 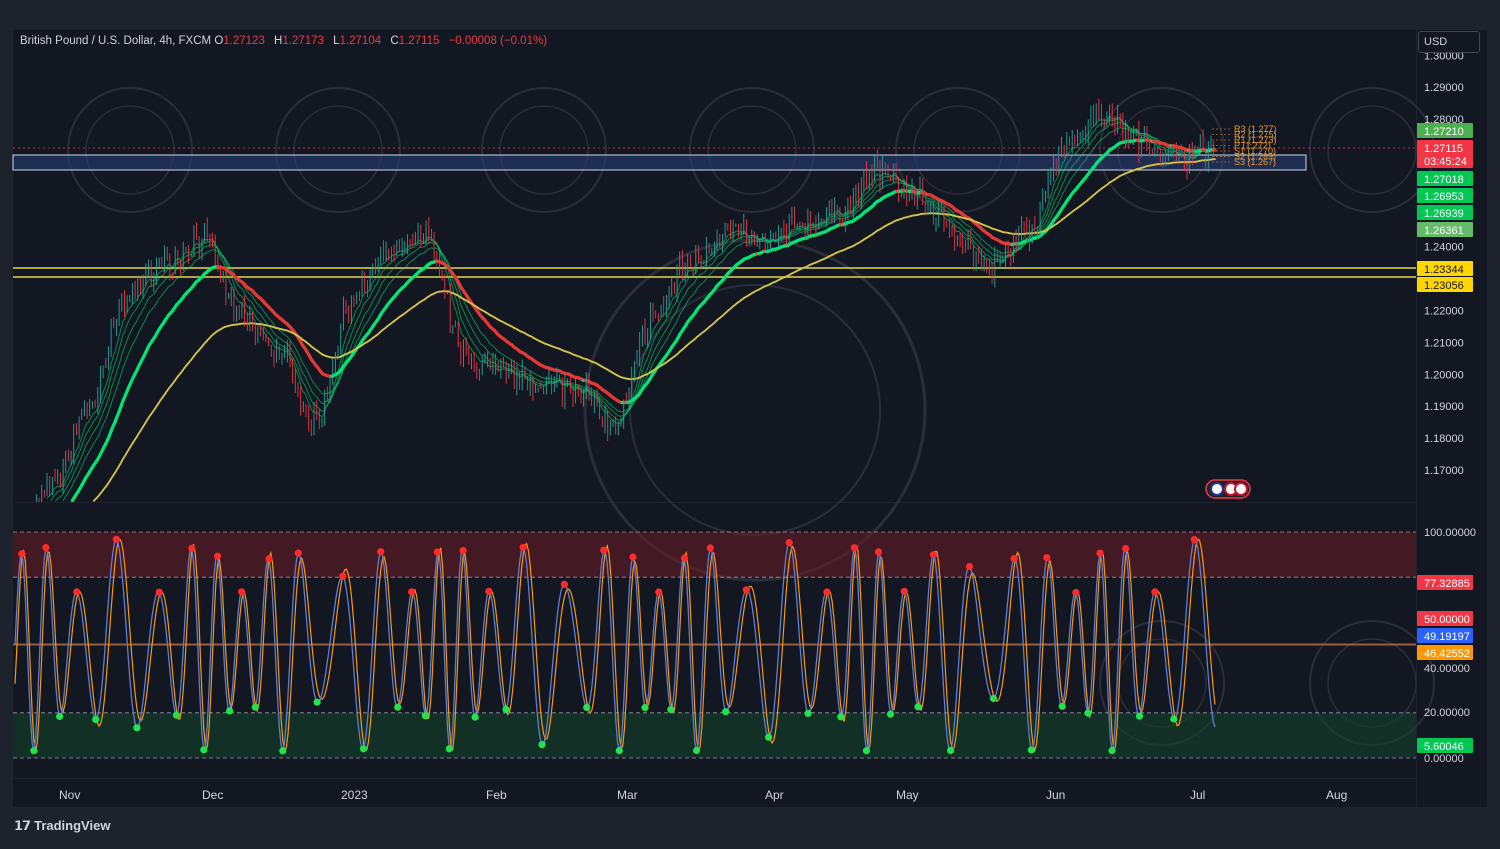 What do you see at coordinates (1447, 637) in the screenshot?
I see `osc-tag-text-3: 49.19197` at bounding box center [1447, 637].